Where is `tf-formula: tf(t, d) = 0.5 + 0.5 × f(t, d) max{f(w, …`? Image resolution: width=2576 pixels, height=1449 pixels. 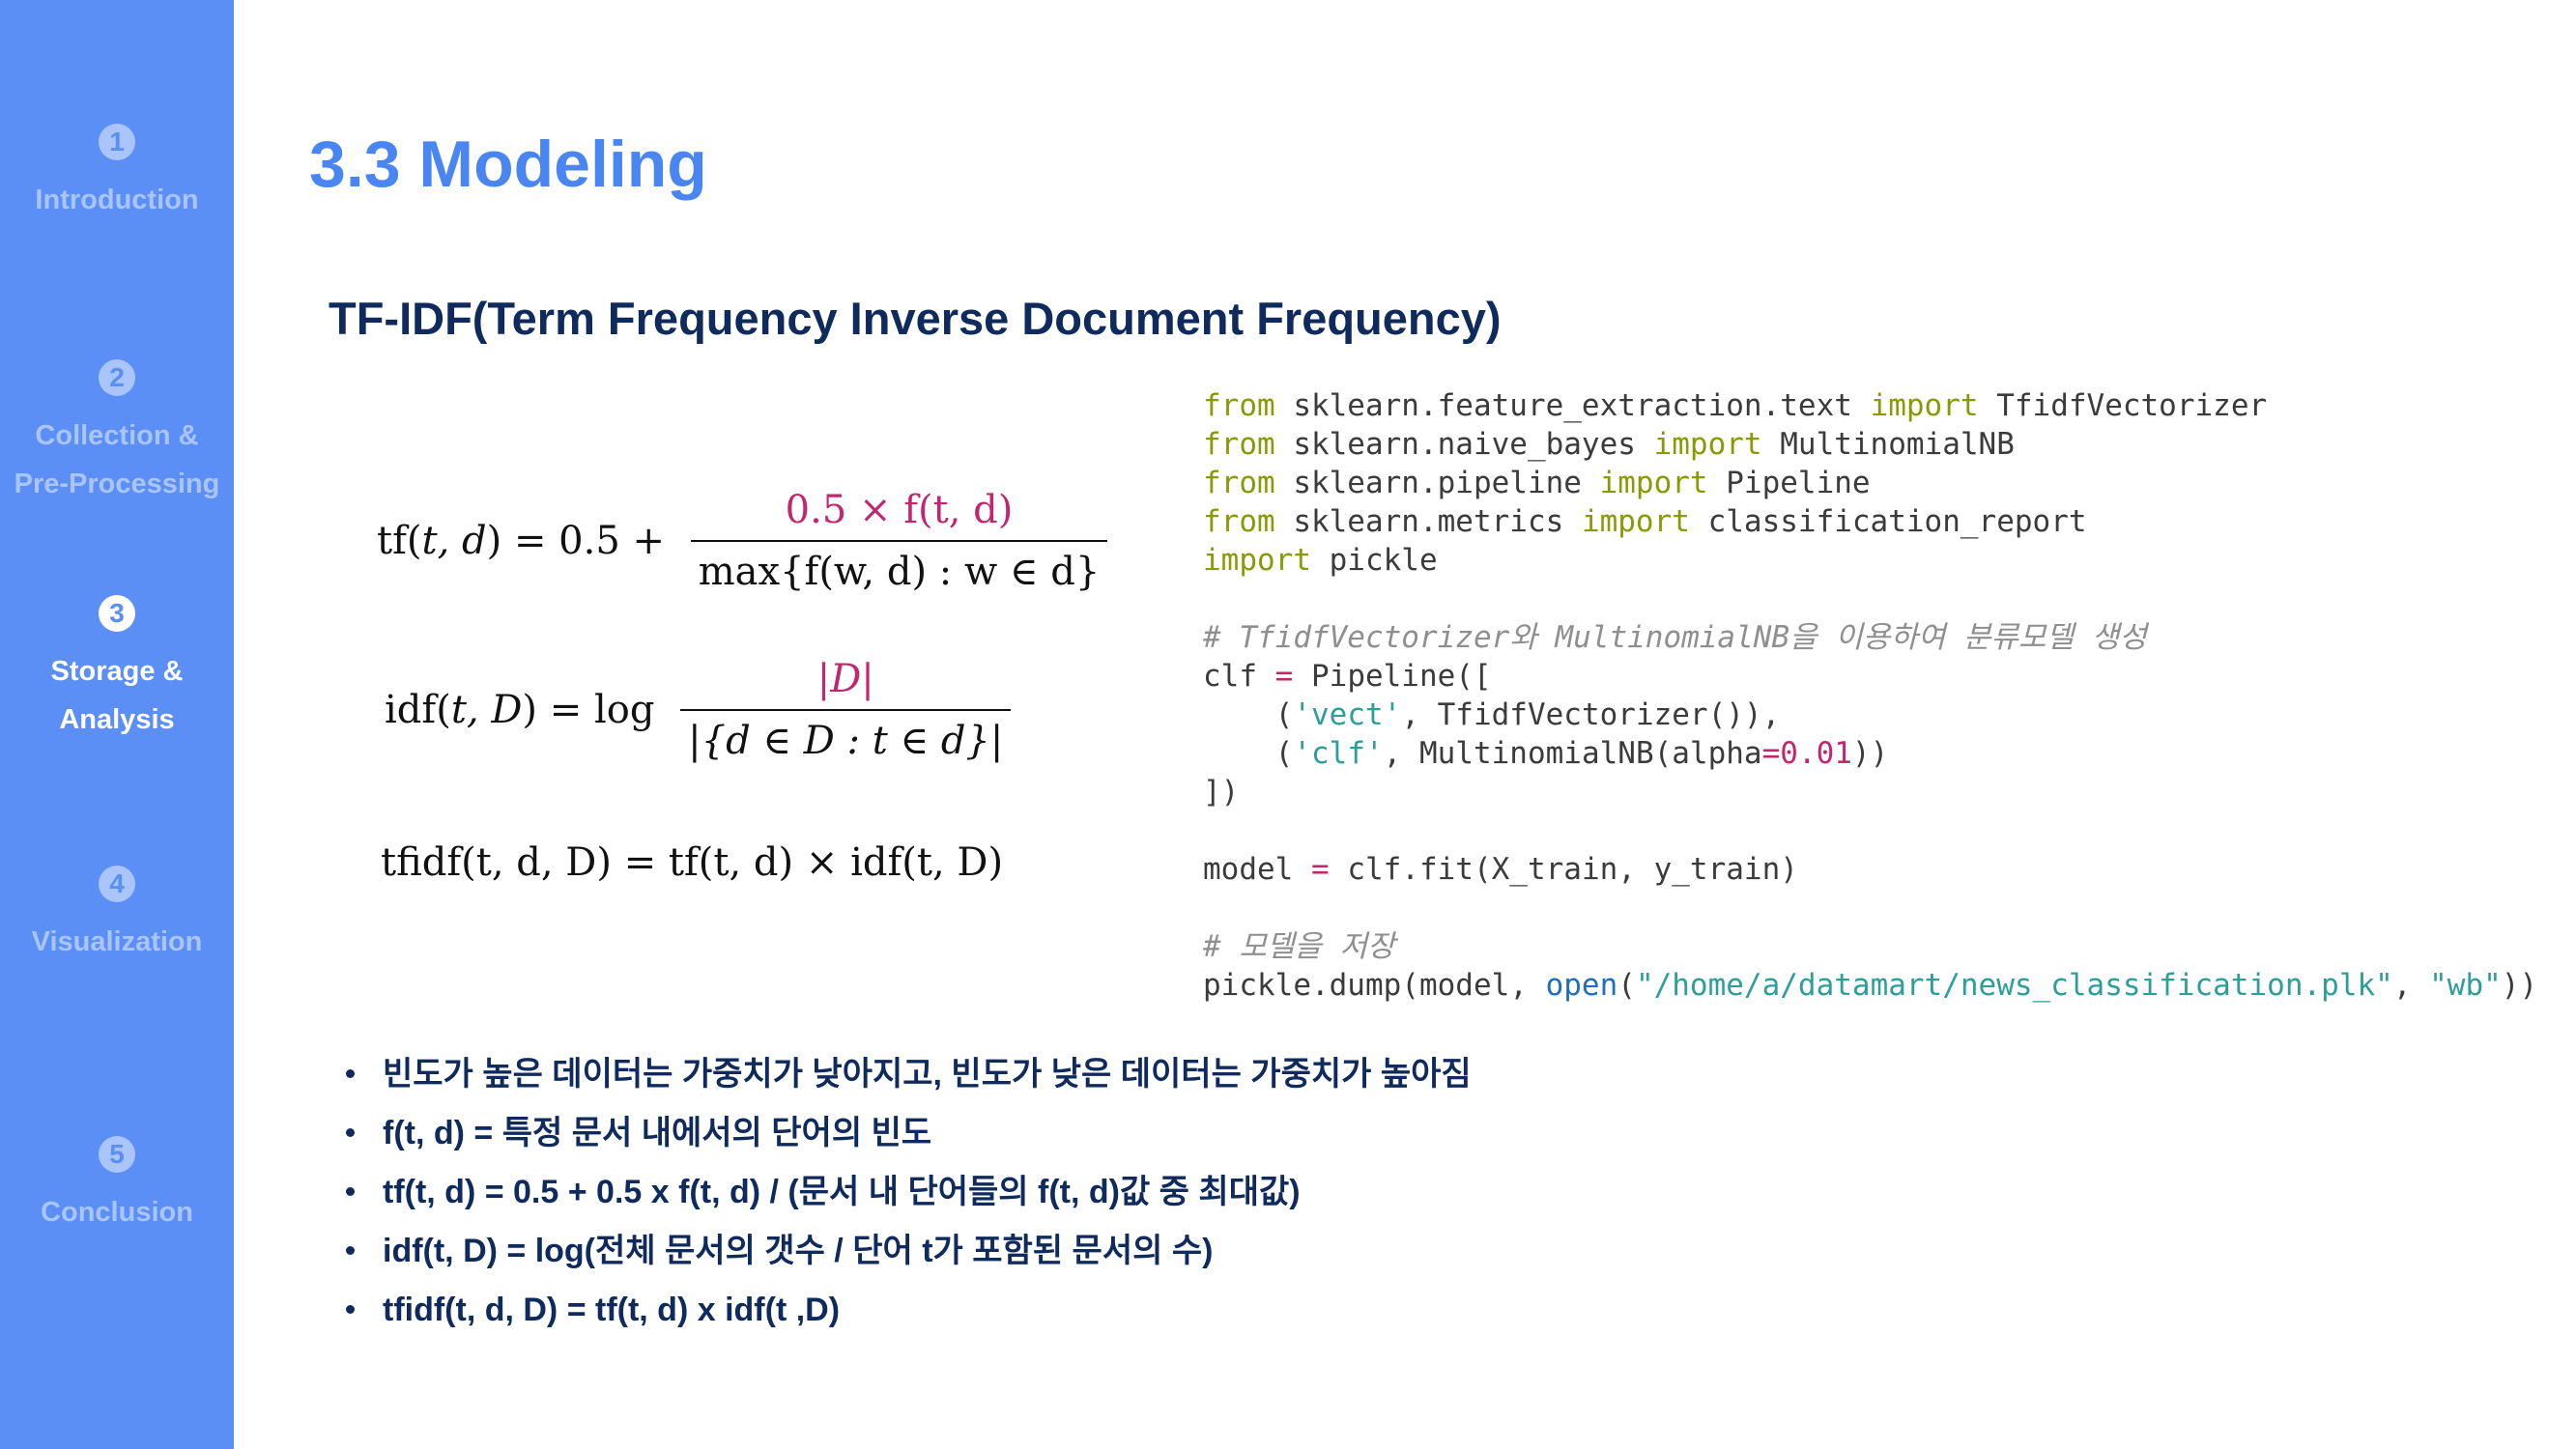
tf-formula: tf(t, d) = 0.5 + 0.5 × f(t, d) max{f(w, … is located at coordinates (743, 541).